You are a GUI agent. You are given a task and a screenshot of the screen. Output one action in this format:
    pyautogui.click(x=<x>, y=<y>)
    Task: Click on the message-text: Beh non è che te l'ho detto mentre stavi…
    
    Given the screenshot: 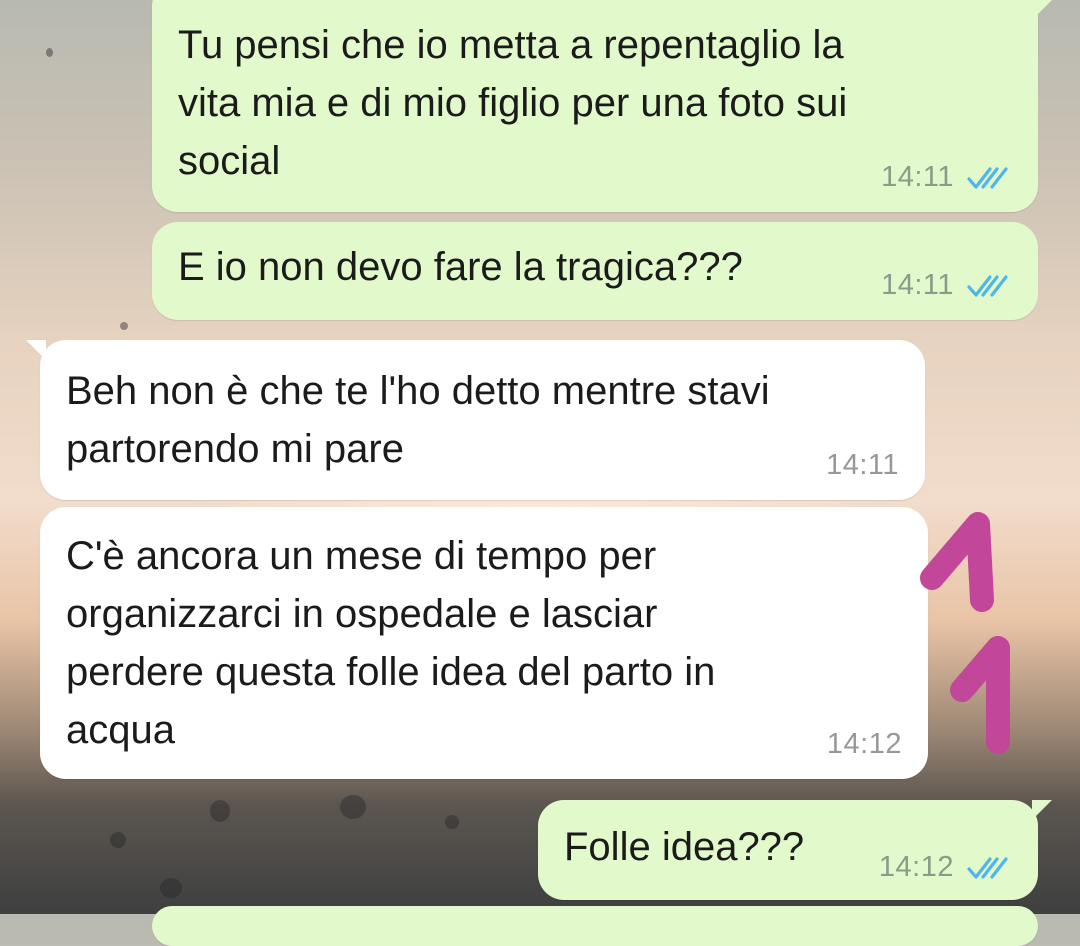 What is the action you would take?
    pyautogui.click(x=418, y=420)
    